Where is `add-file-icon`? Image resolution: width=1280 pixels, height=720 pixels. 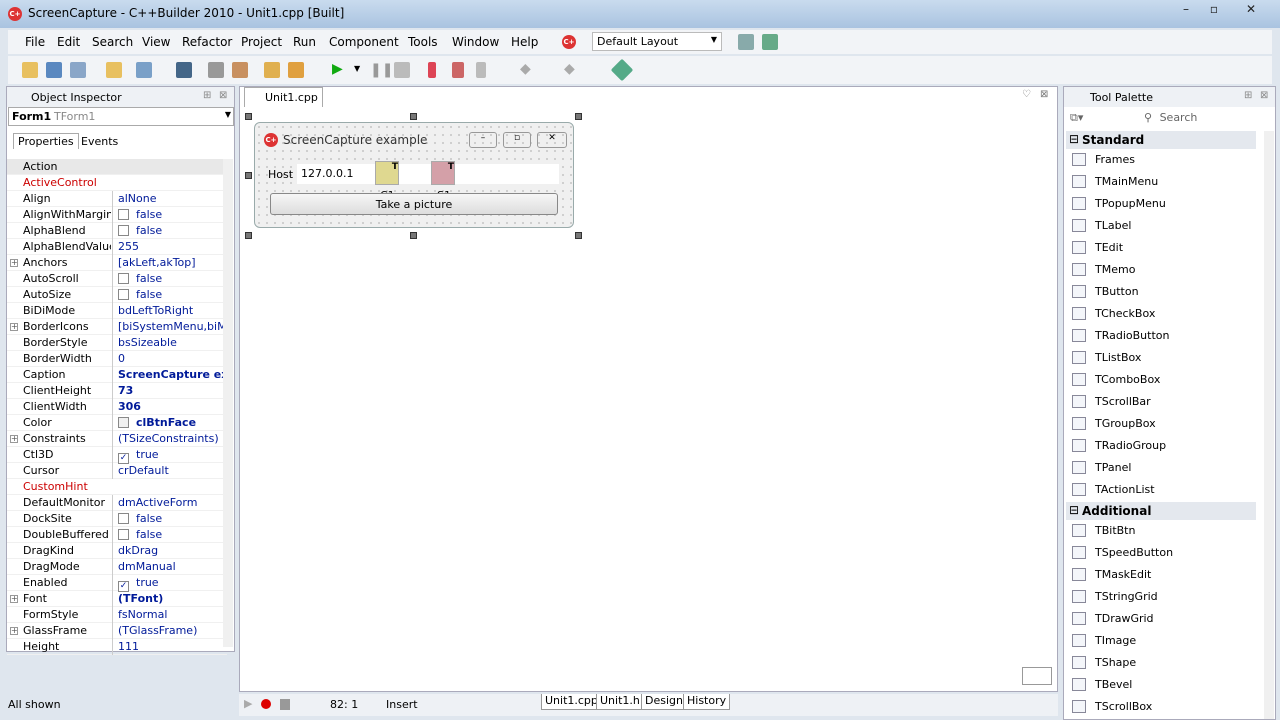 add-file-icon is located at coordinates (272, 70).